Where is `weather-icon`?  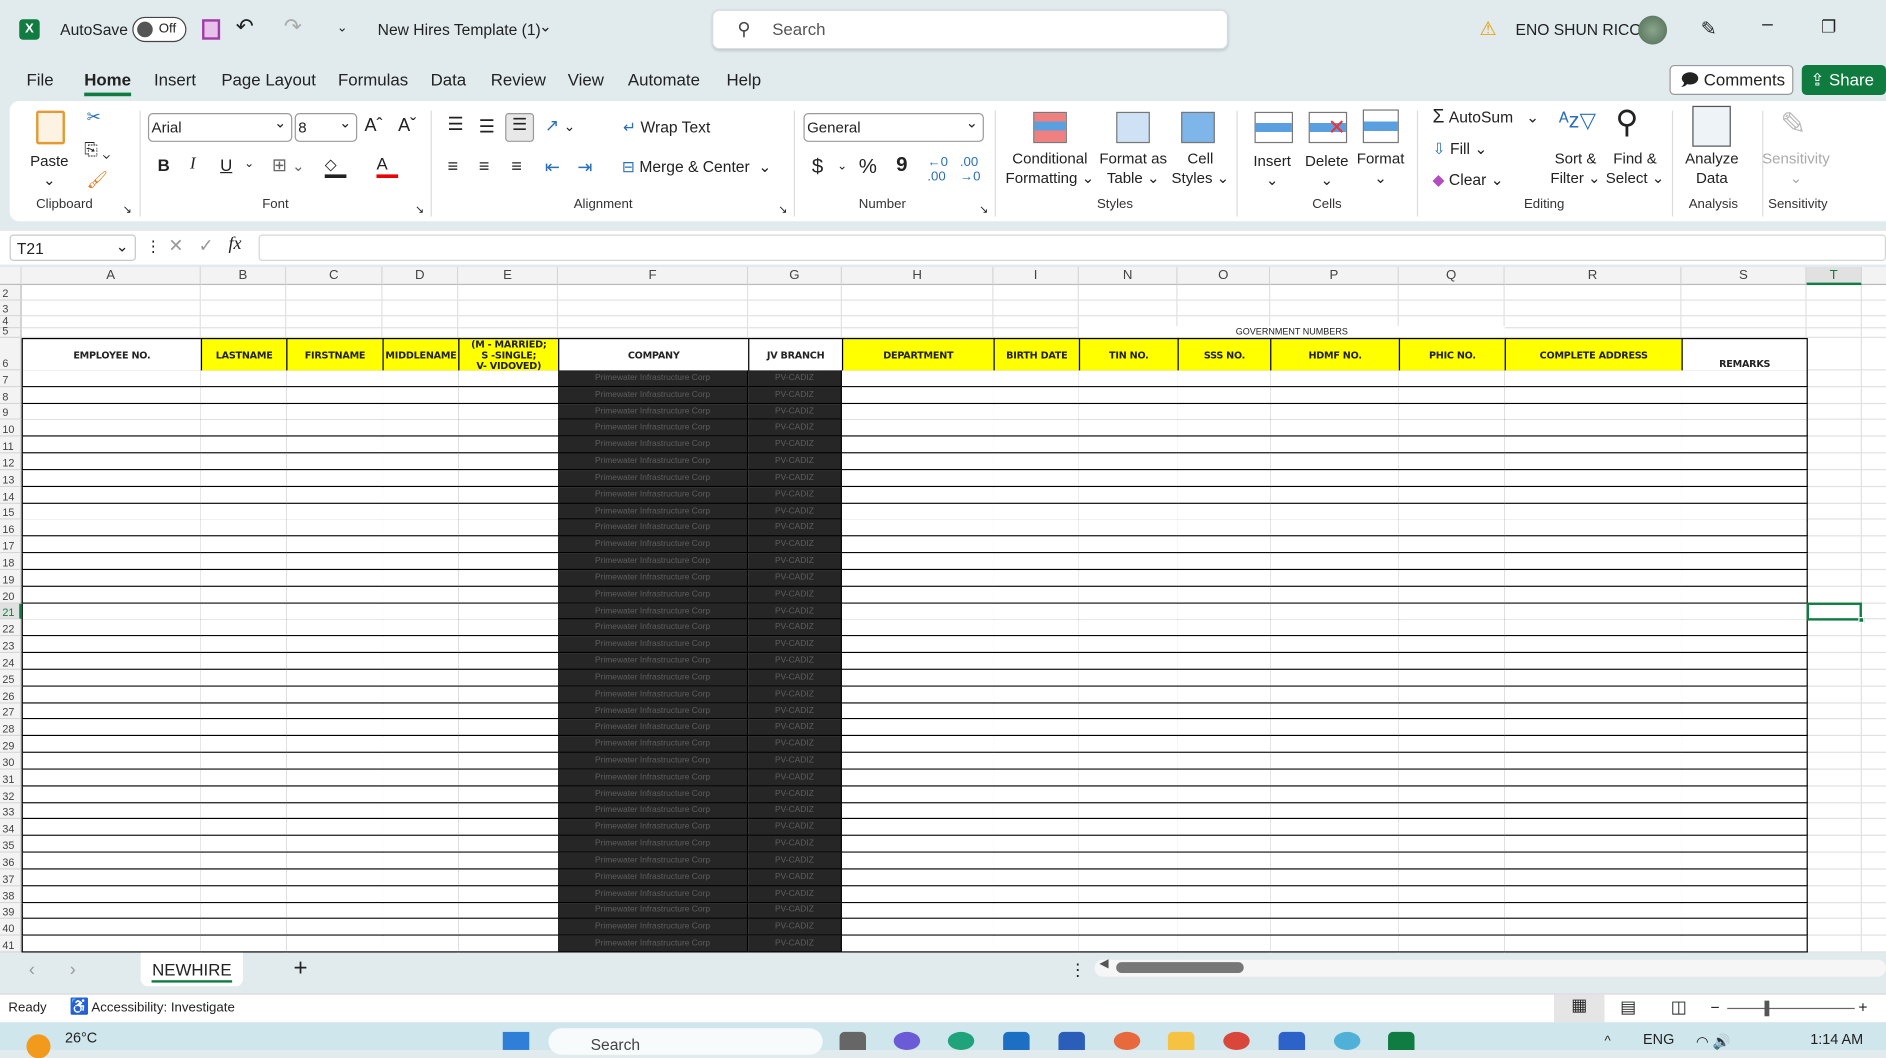
weather-icon is located at coordinates (38, 1046).